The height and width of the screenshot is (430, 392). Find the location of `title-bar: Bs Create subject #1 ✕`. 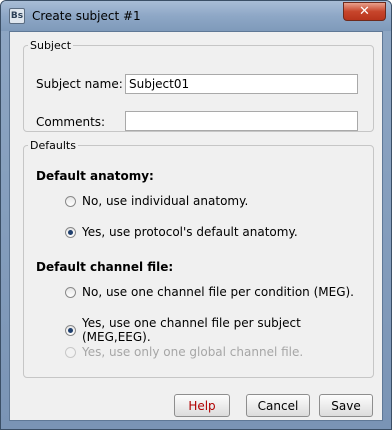

title-bar: Bs Create subject #1 ✕ is located at coordinates (196, 16).